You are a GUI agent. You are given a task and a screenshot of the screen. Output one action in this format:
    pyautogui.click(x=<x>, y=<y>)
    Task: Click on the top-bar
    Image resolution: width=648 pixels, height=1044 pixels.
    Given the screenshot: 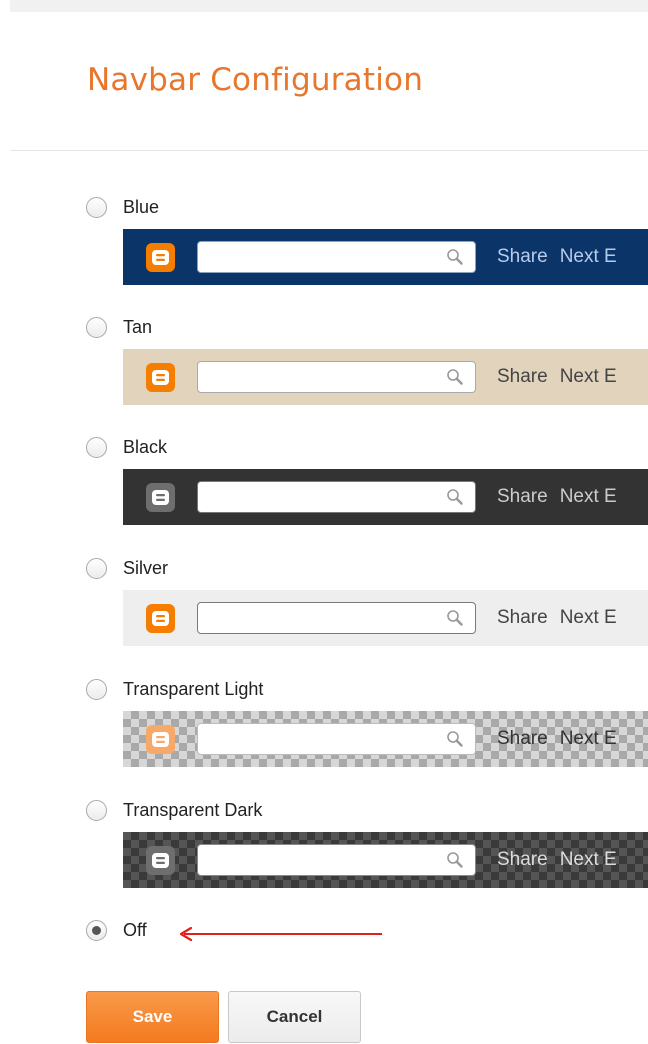 What is the action you would take?
    pyautogui.click(x=329, y=6)
    